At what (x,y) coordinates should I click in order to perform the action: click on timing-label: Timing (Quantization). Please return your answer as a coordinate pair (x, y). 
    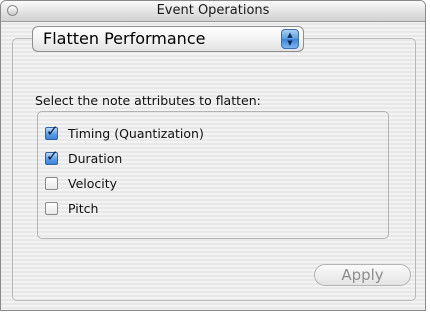
    Looking at the image, I should click on (136, 133).